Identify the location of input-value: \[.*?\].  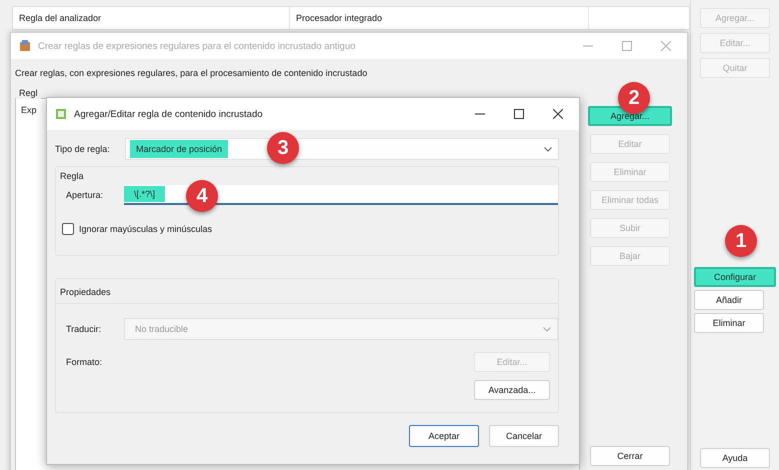
(145, 194).